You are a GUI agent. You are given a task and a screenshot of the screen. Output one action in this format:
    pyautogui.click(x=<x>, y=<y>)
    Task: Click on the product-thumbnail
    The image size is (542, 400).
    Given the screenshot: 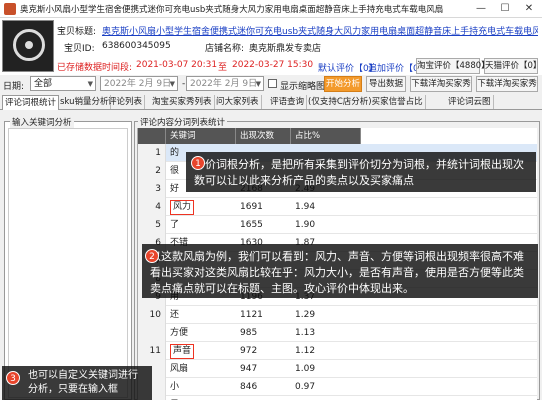 What is the action you would take?
    pyautogui.click(x=28, y=46)
    